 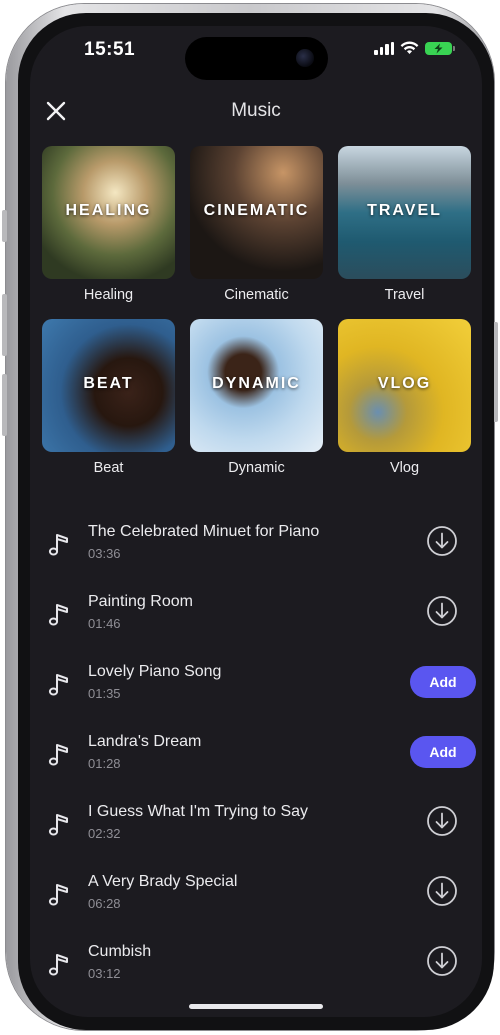 I want to click on track-title: Painting Room, so click(x=140, y=601).